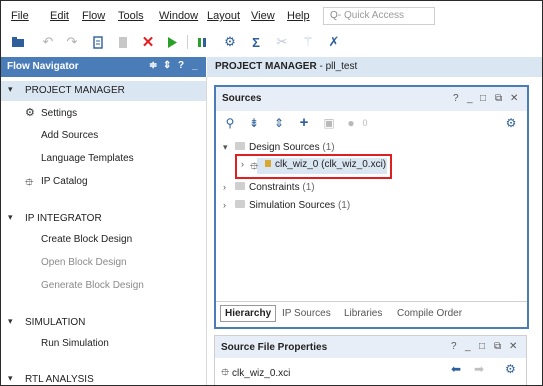 The image size is (543, 386). Describe the element at coordinates (341, 66) in the screenshot. I see `project-name: pll_test` at that location.